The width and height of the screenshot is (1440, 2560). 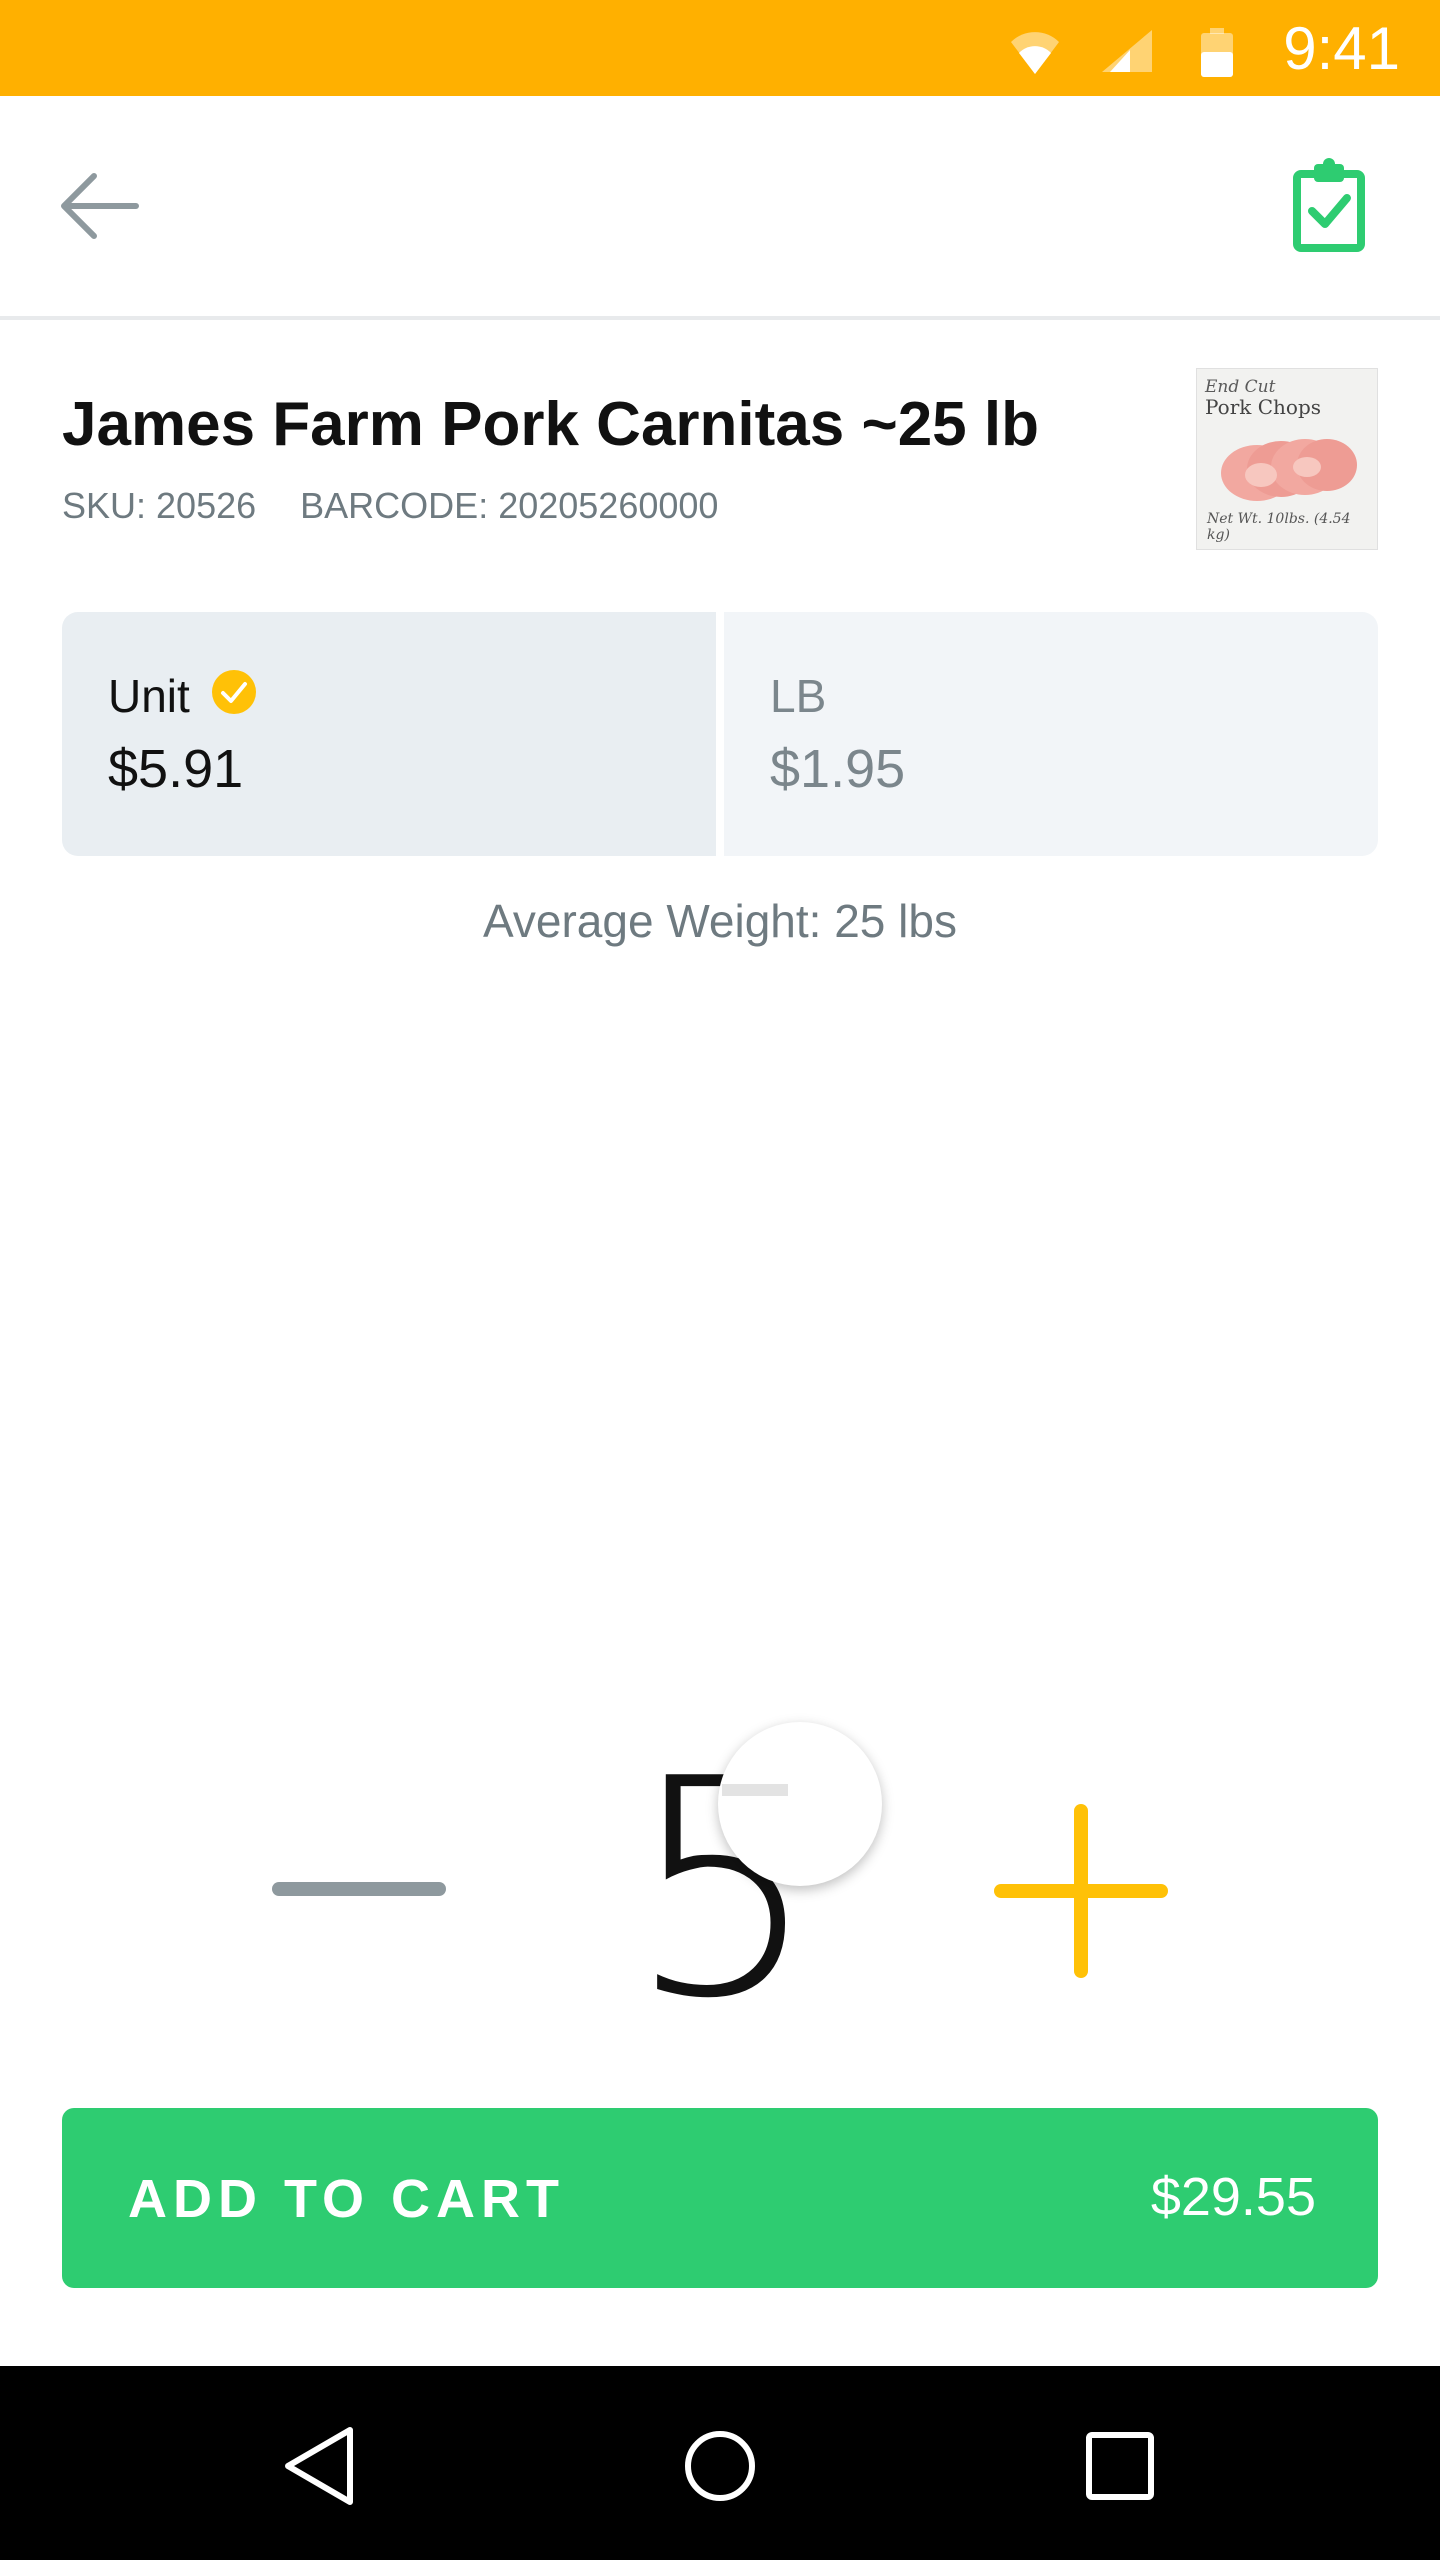 What do you see at coordinates (1289, 470) in the screenshot?
I see `pork-chops-image` at bounding box center [1289, 470].